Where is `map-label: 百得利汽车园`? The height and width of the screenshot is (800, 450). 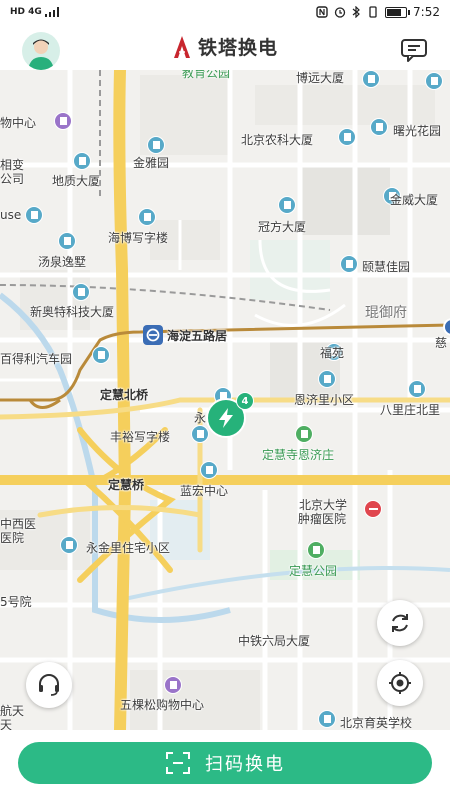
map-label: 百得利汽车园 is located at coordinates (36, 359).